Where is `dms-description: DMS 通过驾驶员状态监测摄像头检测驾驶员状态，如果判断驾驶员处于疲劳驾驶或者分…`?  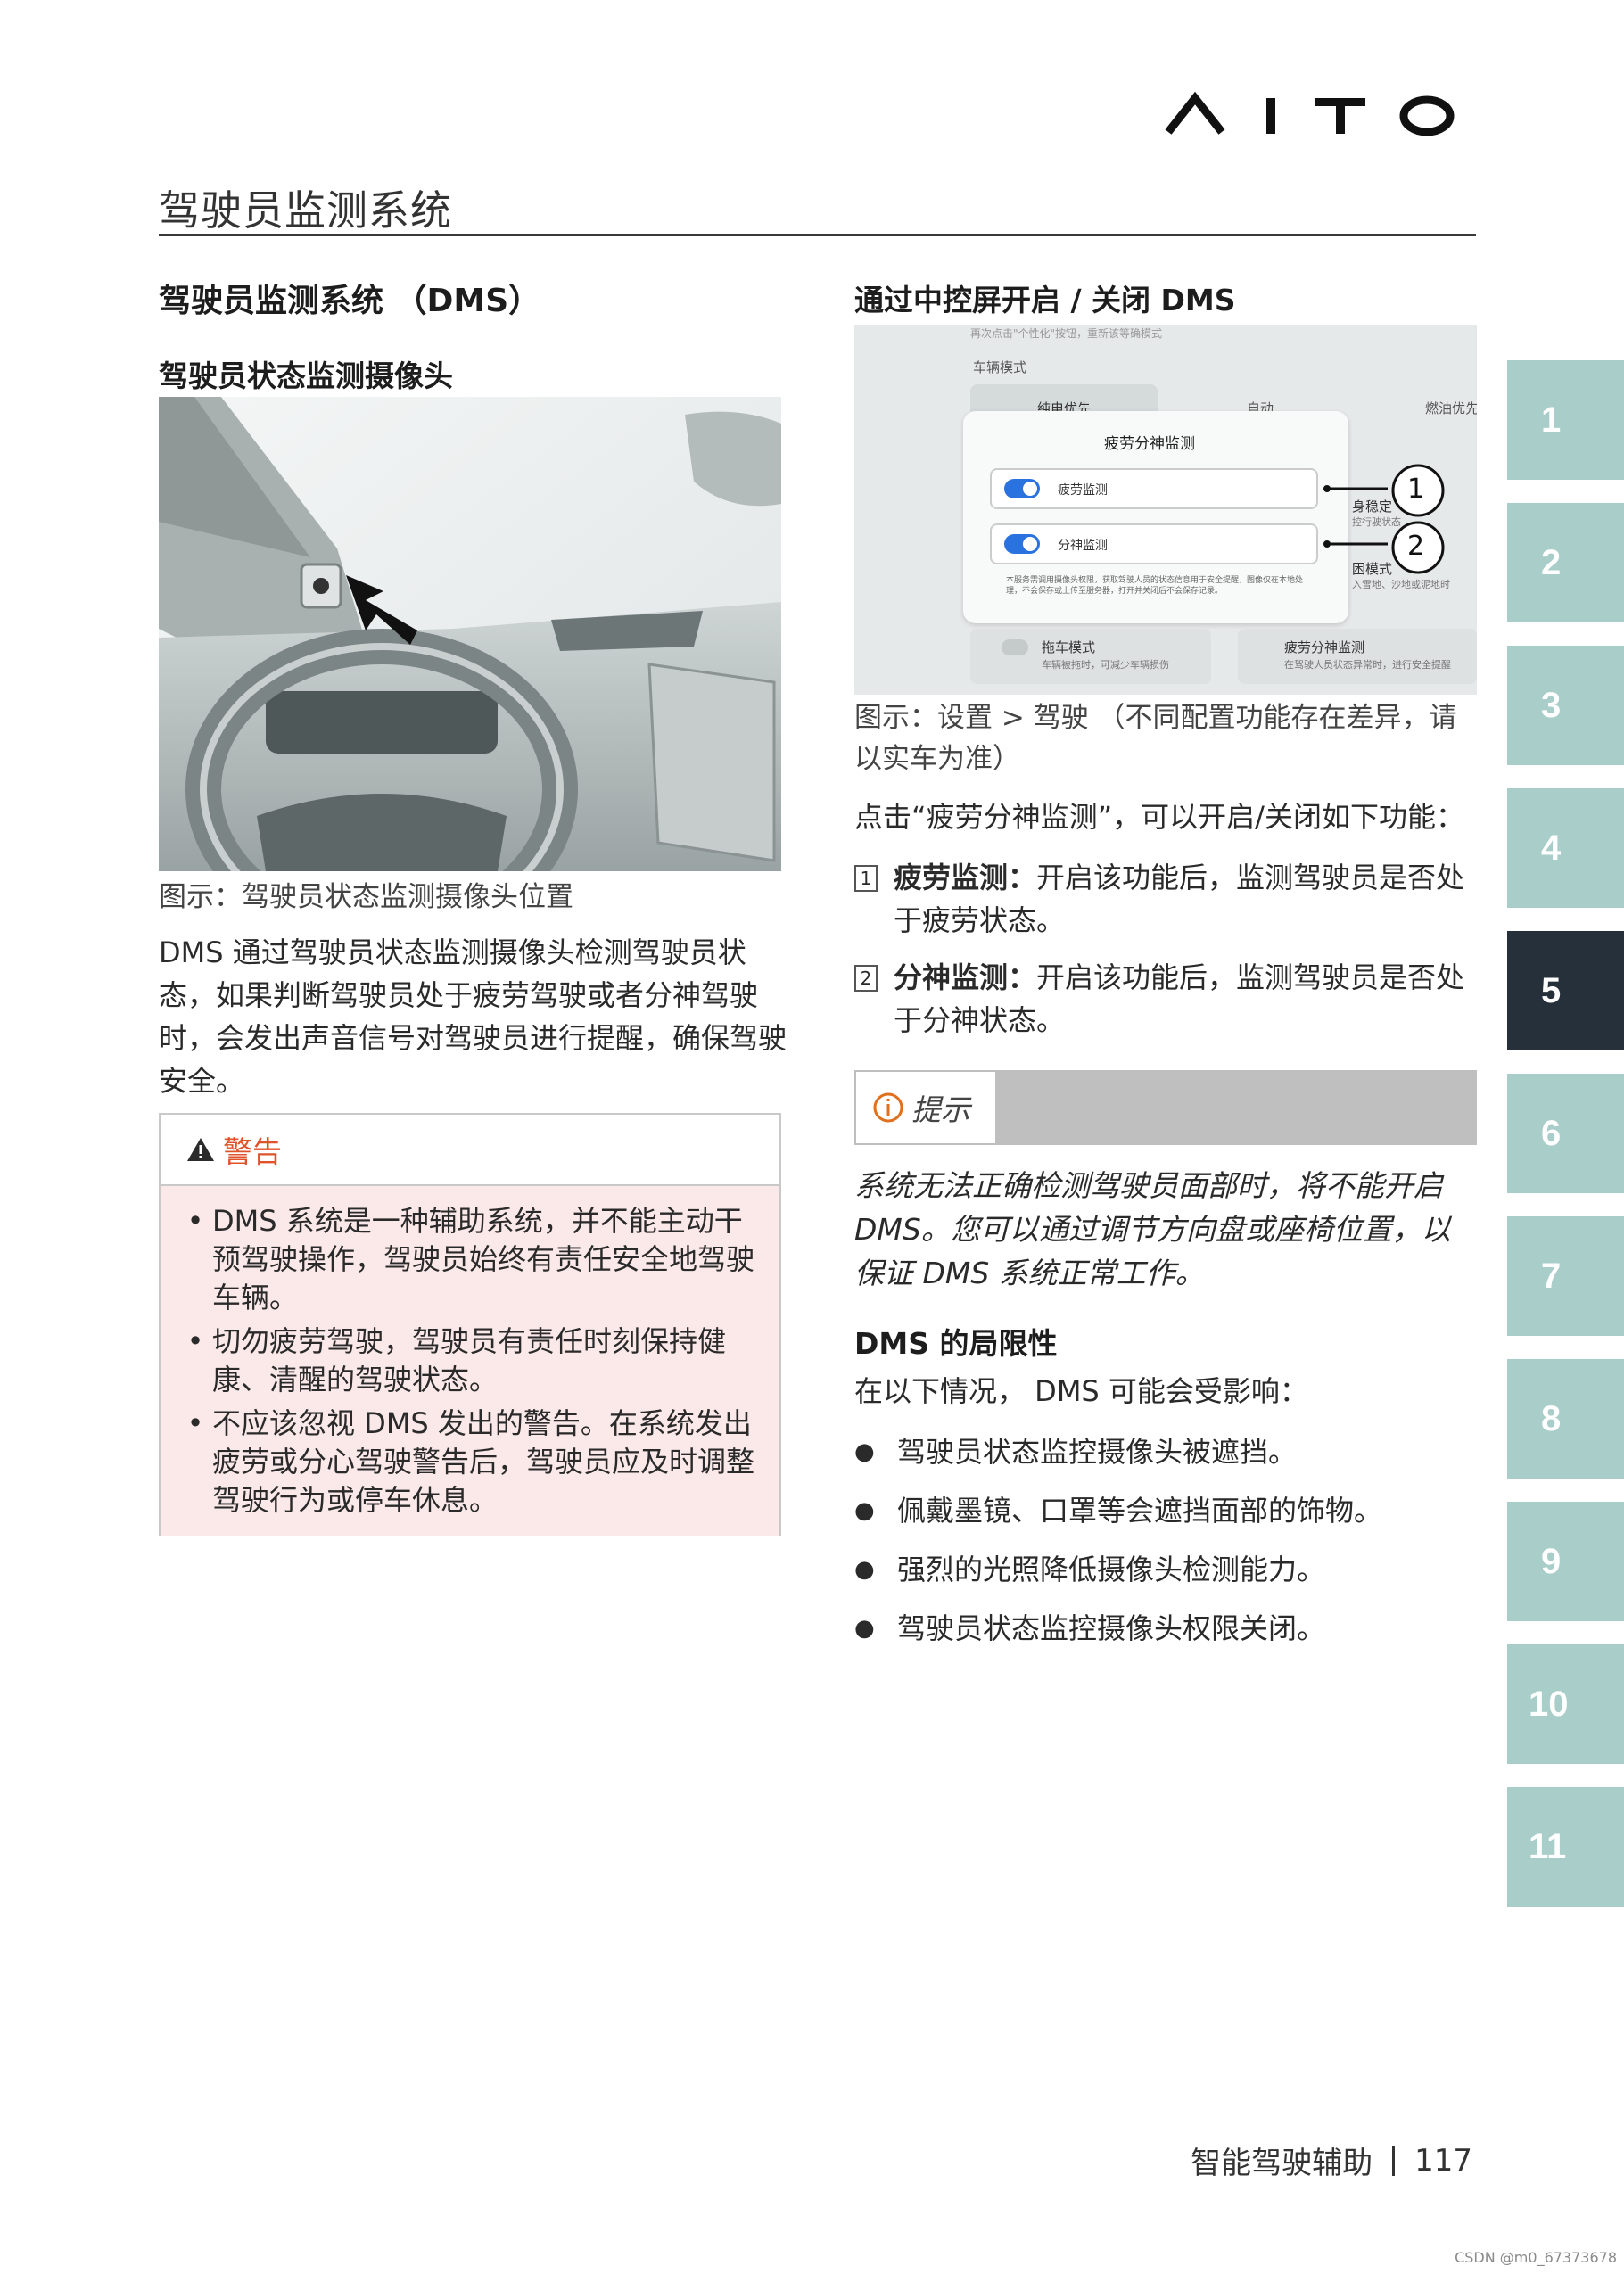 dms-description: DMS 通过驾驶员状态监测摄像头检测驾驶员状态，如果判断驾驶员处于疲劳驾驶或者分… is located at coordinates (473, 1016).